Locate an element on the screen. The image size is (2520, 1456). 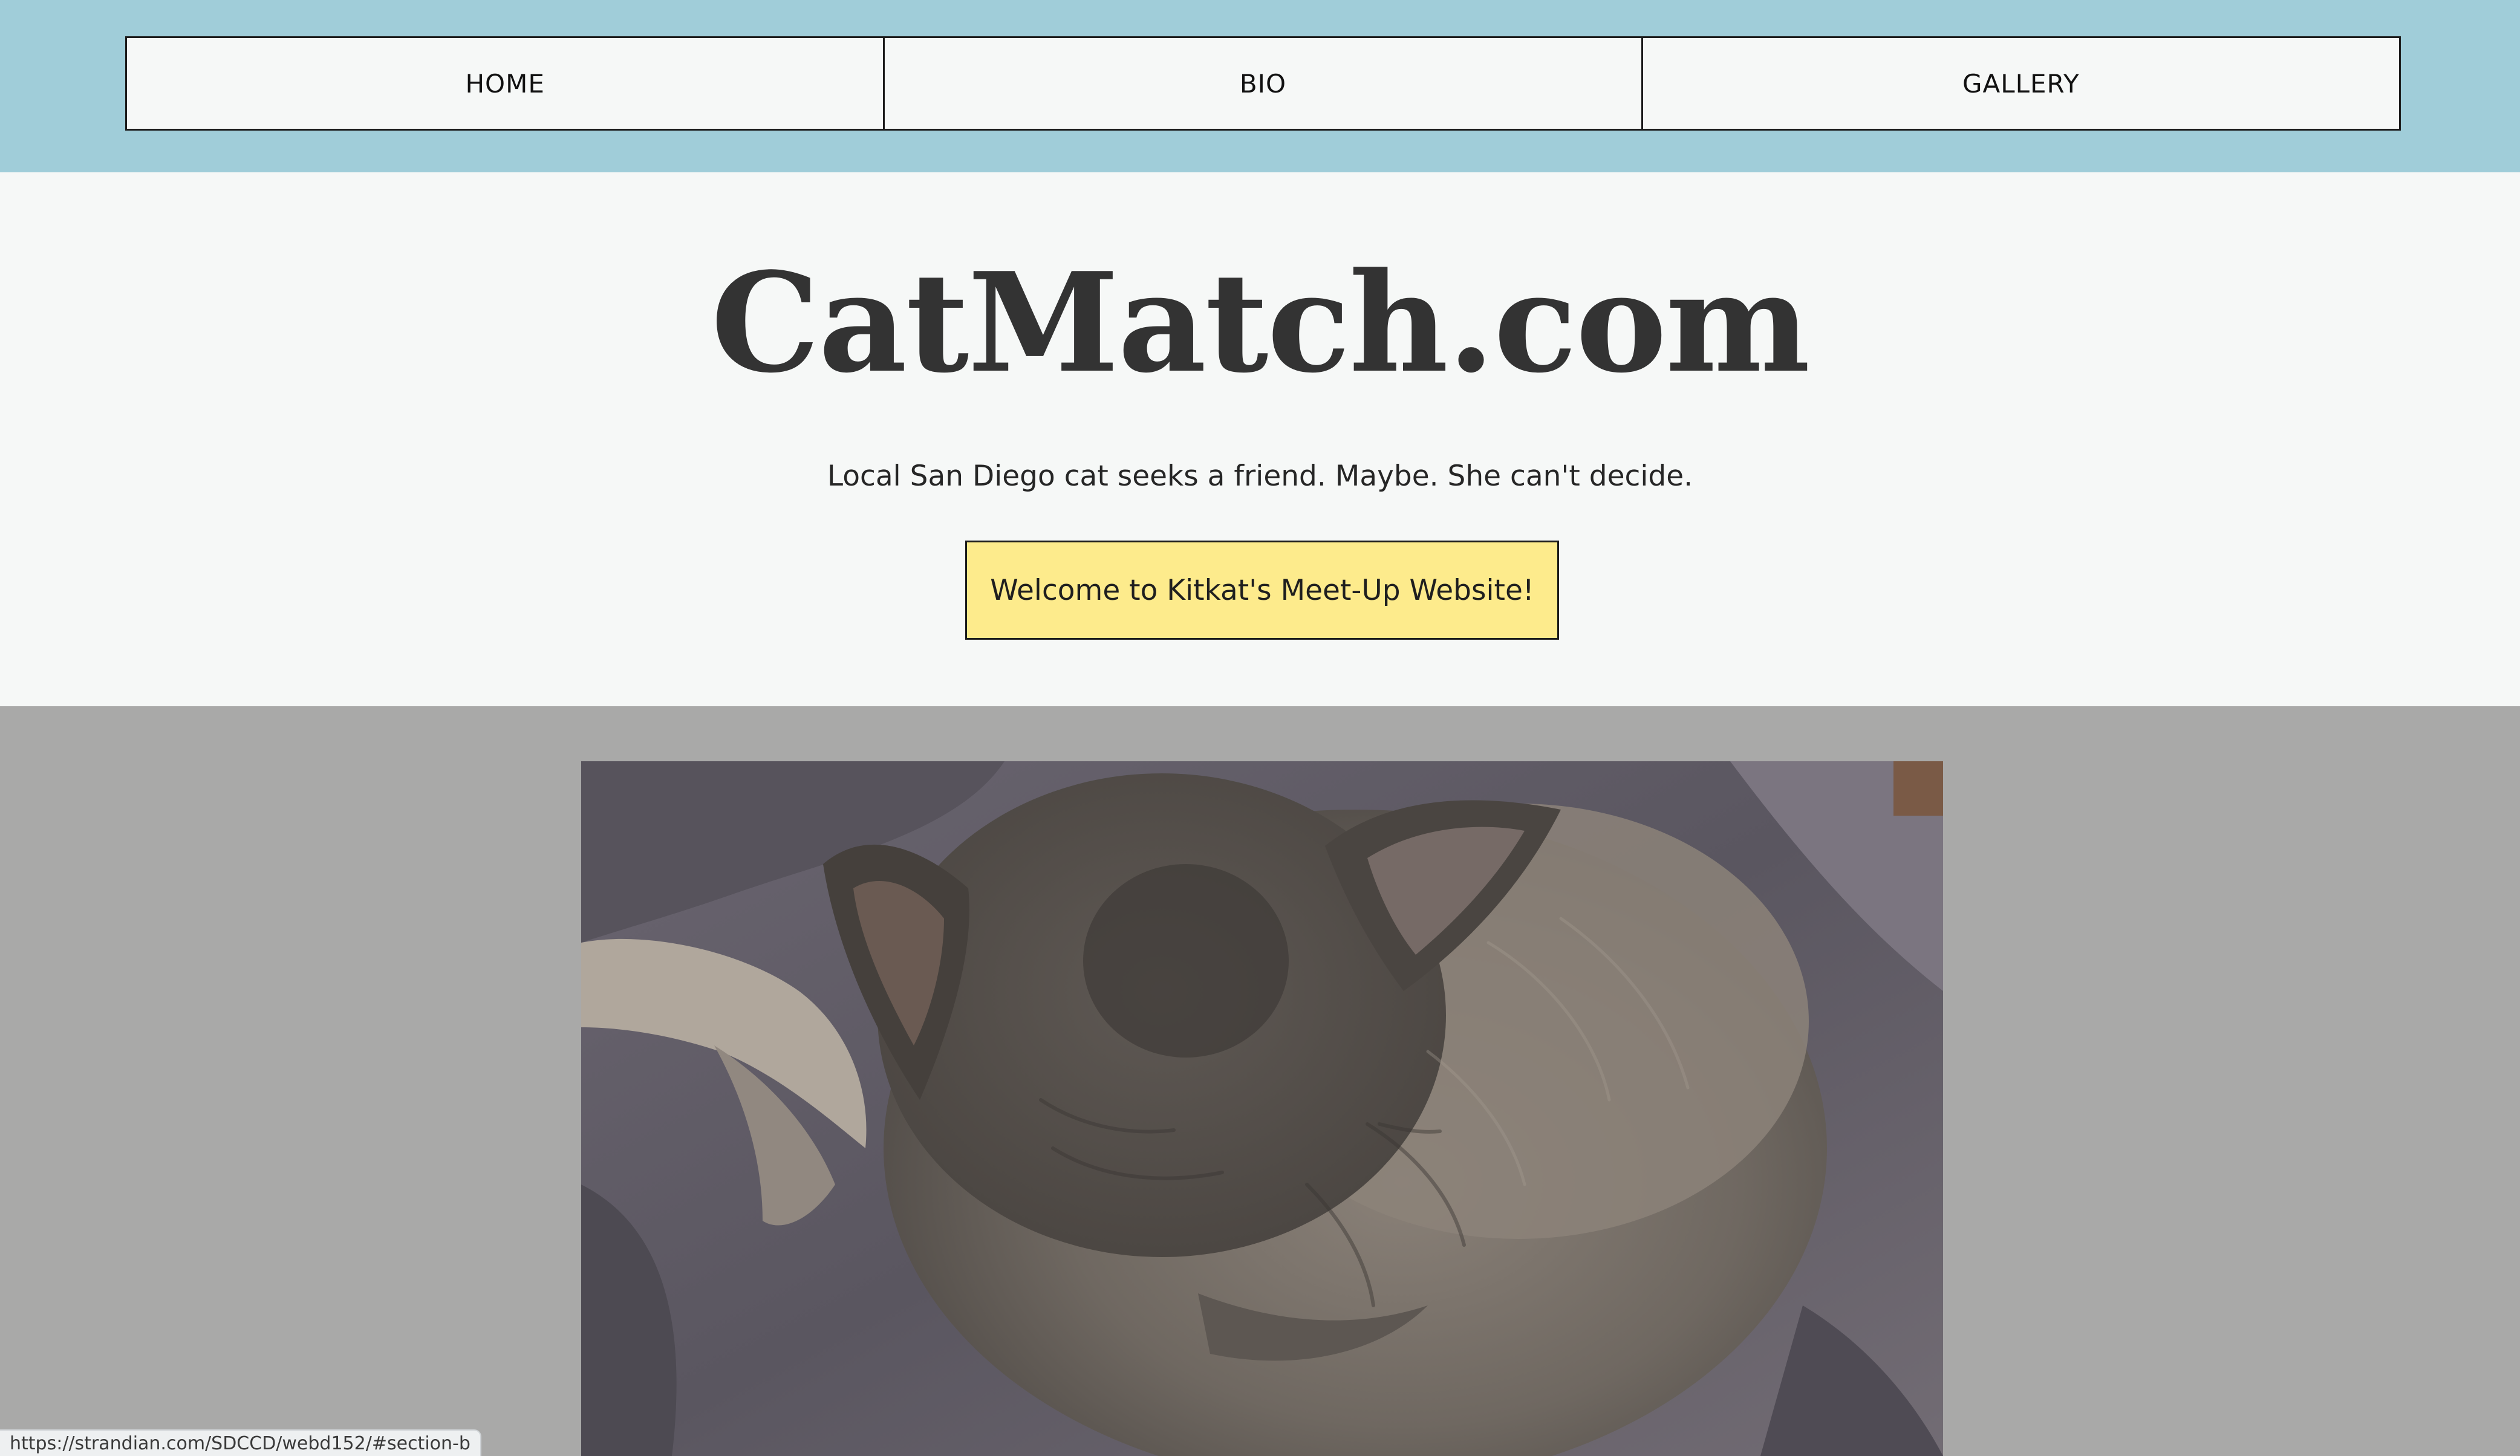
nav-link-bio: BIO is located at coordinates (1262, 83).